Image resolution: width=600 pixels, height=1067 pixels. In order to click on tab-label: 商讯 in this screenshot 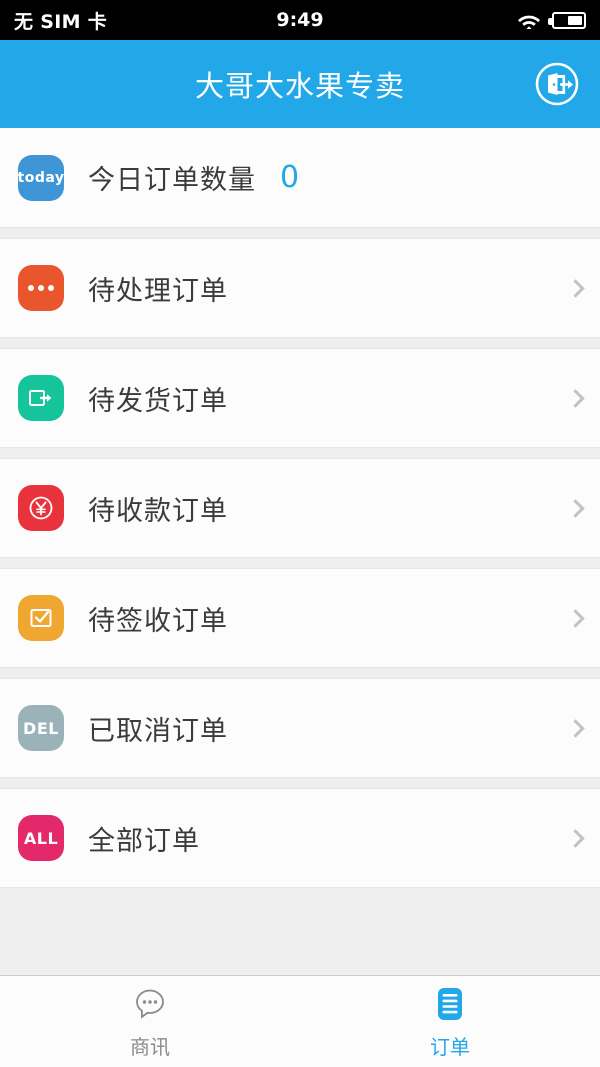, I will do `click(150, 1046)`.